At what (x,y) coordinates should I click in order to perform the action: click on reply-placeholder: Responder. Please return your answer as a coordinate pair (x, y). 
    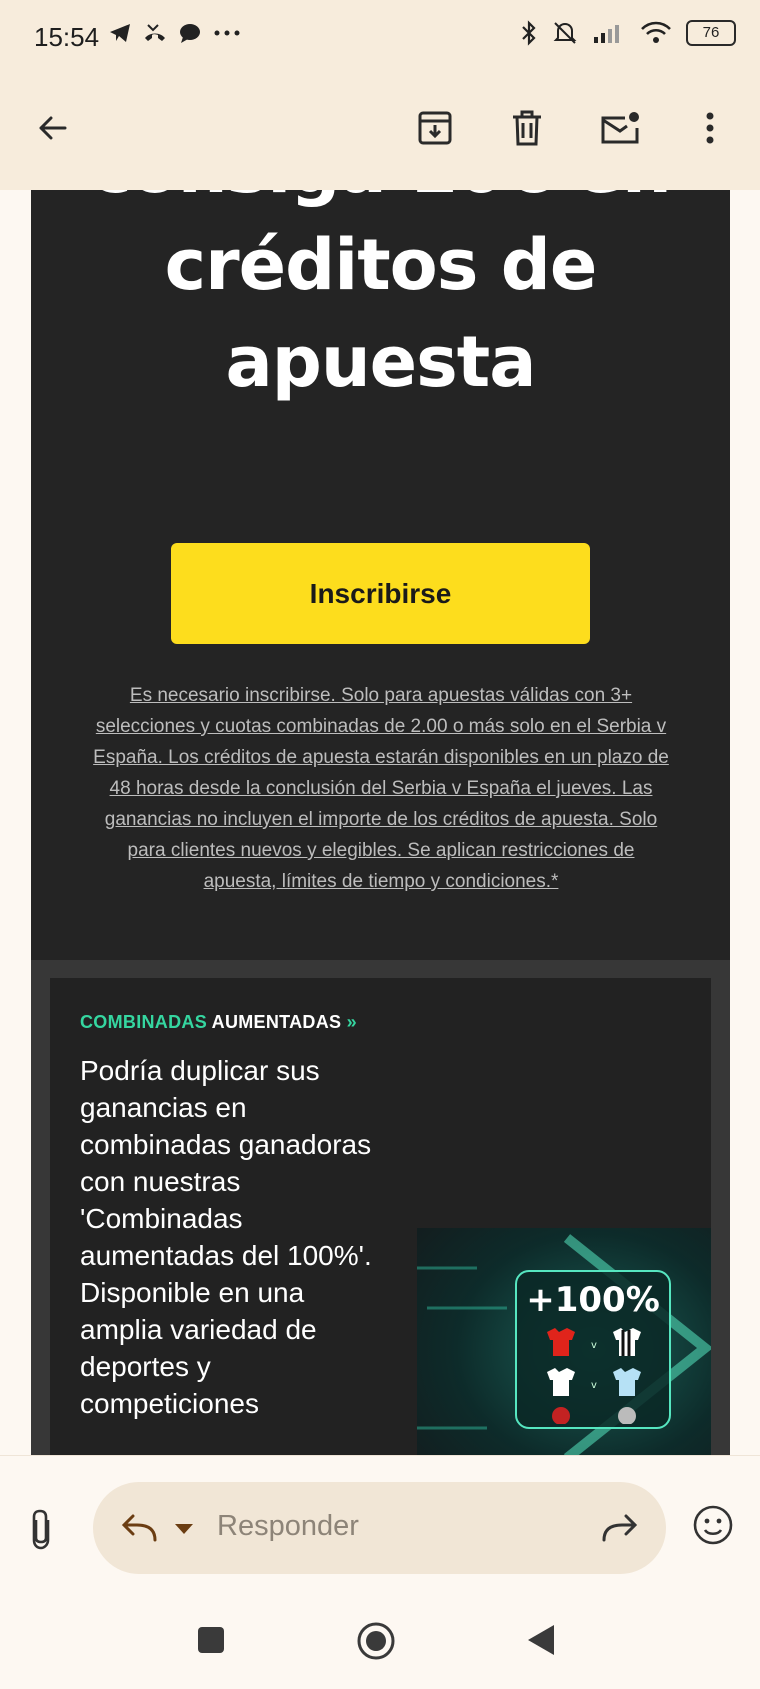
    Looking at the image, I should click on (288, 1526).